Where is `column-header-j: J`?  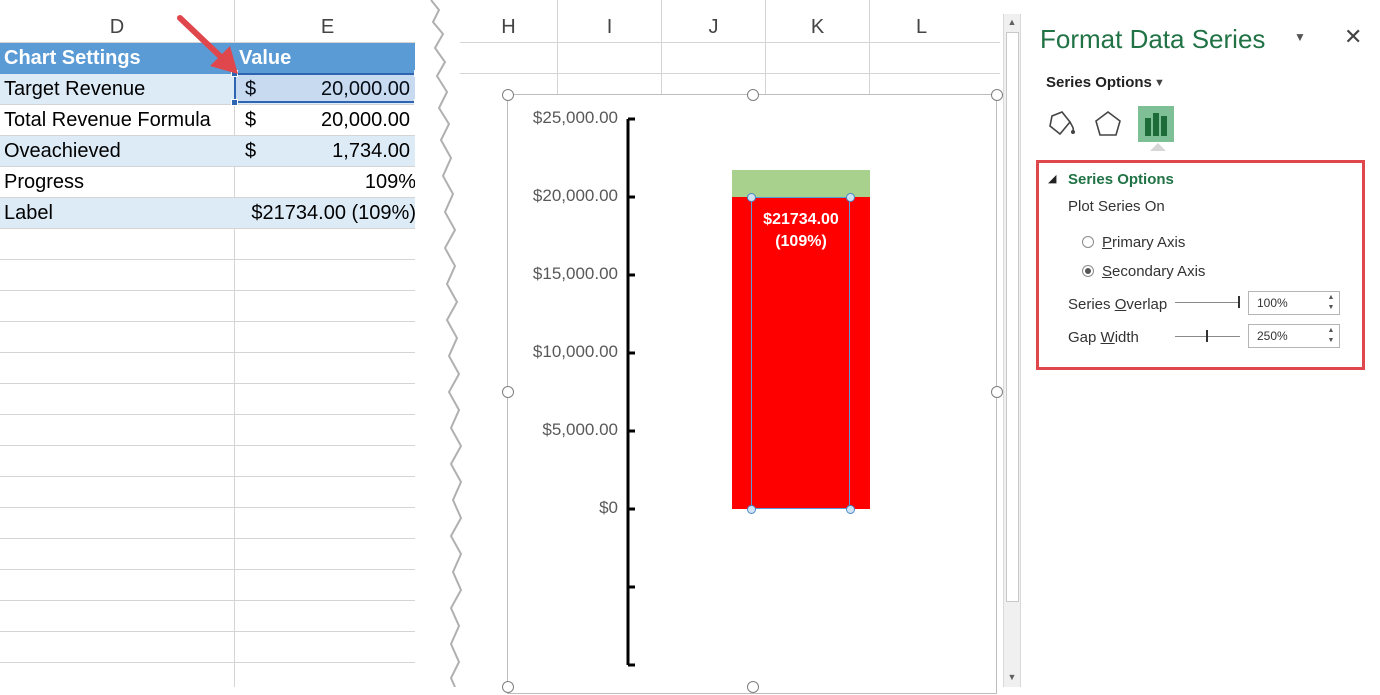
column-header-j: J is located at coordinates (713, 27).